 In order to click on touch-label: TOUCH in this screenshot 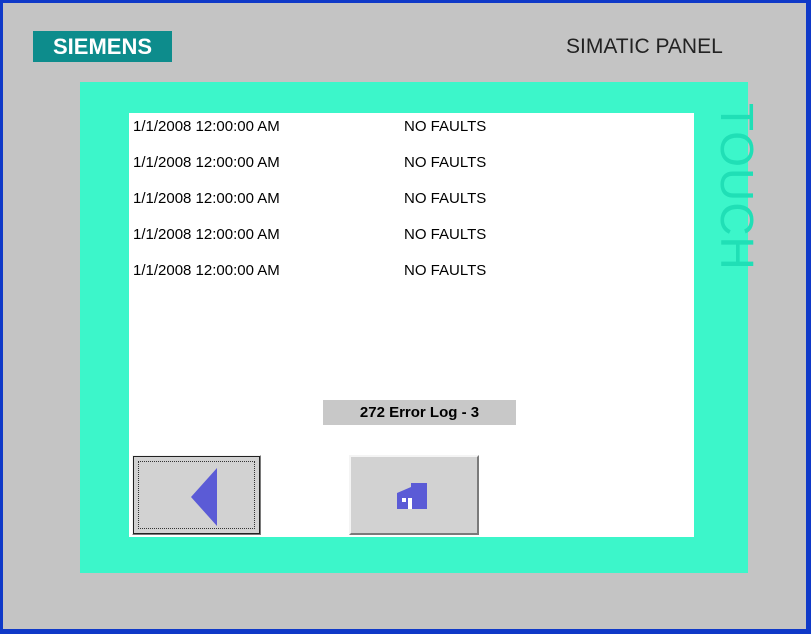, I will do `click(737, 187)`.